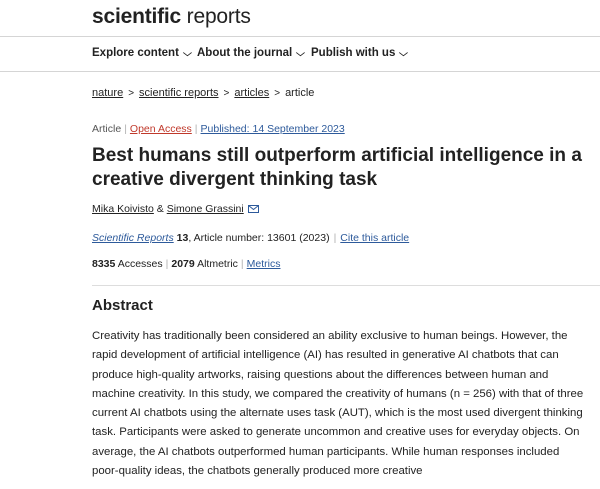 The height and width of the screenshot is (489, 600). I want to click on open-access-link: Open Access, so click(161, 129).